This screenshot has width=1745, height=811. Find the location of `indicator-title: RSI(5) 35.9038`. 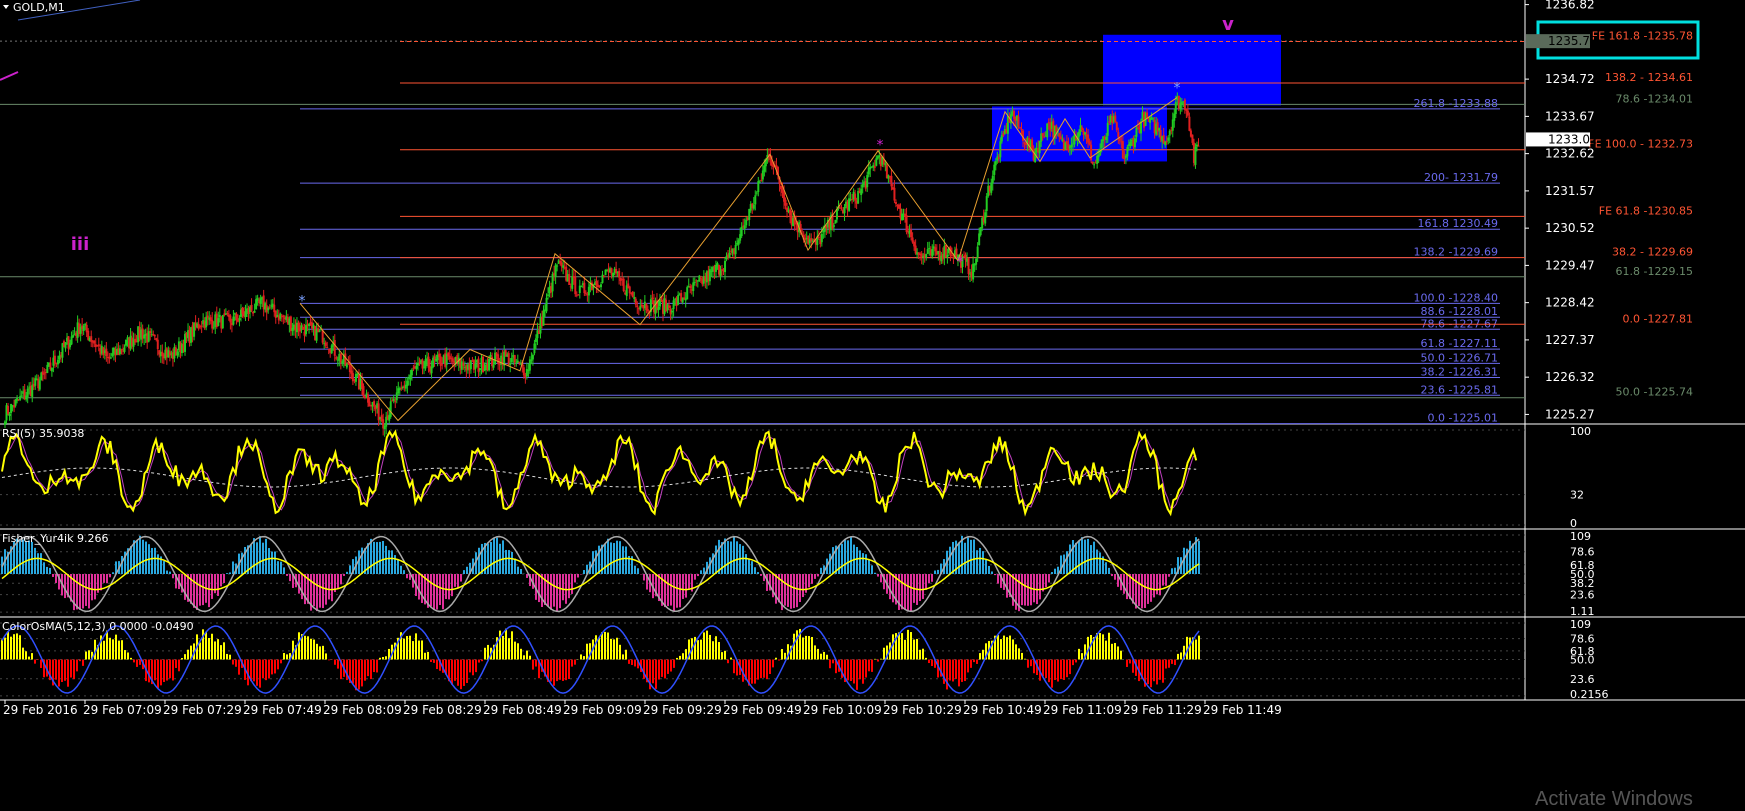

indicator-title: RSI(5) 35.9038 is located at coordinates (43, 433).